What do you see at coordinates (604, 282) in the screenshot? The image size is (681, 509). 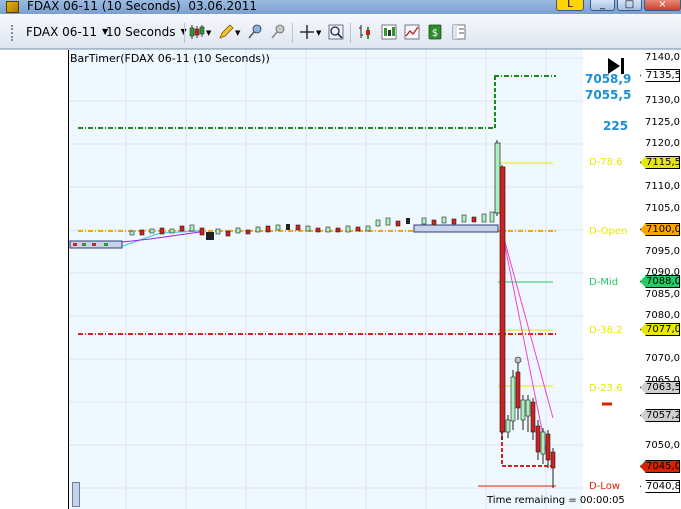 I see `level-label: D-Mid` at bounding box center [604, 282].